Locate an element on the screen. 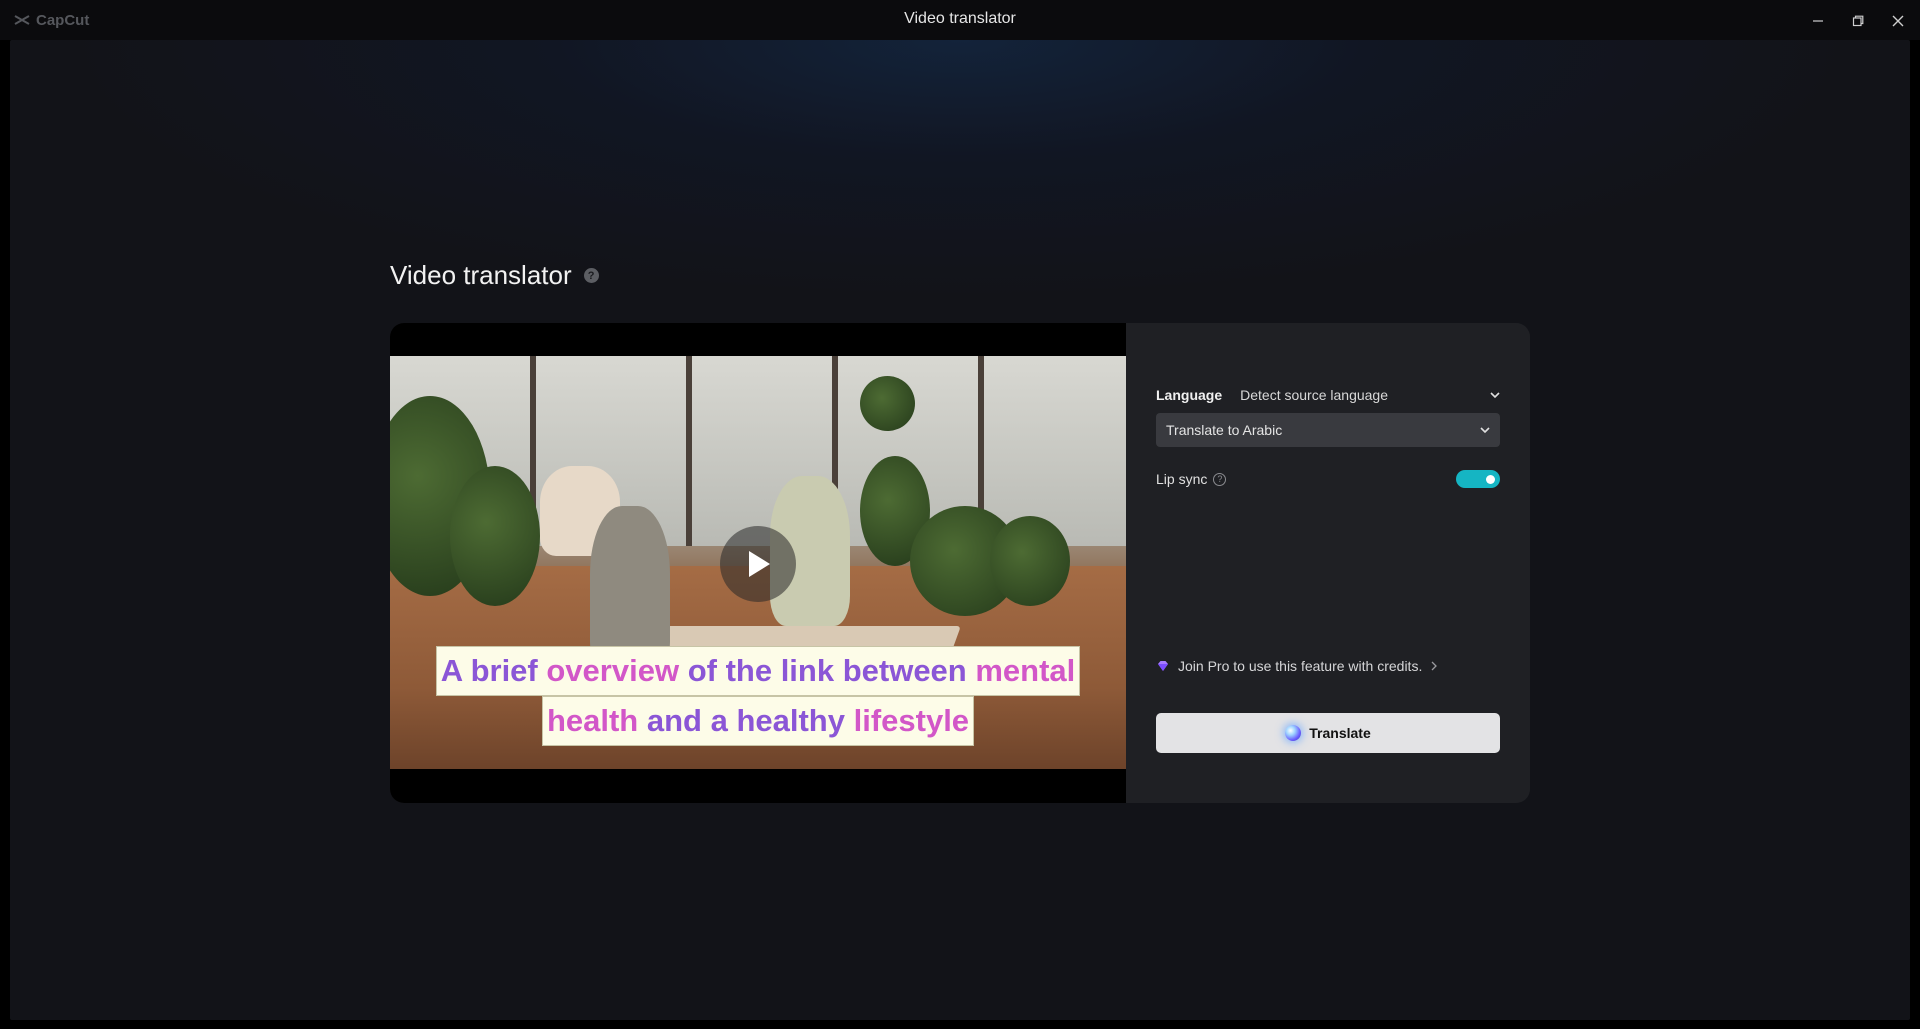 The height and width of the screenshot is (1029, 1920). gem-icon is located at coordinates (1163, 666).